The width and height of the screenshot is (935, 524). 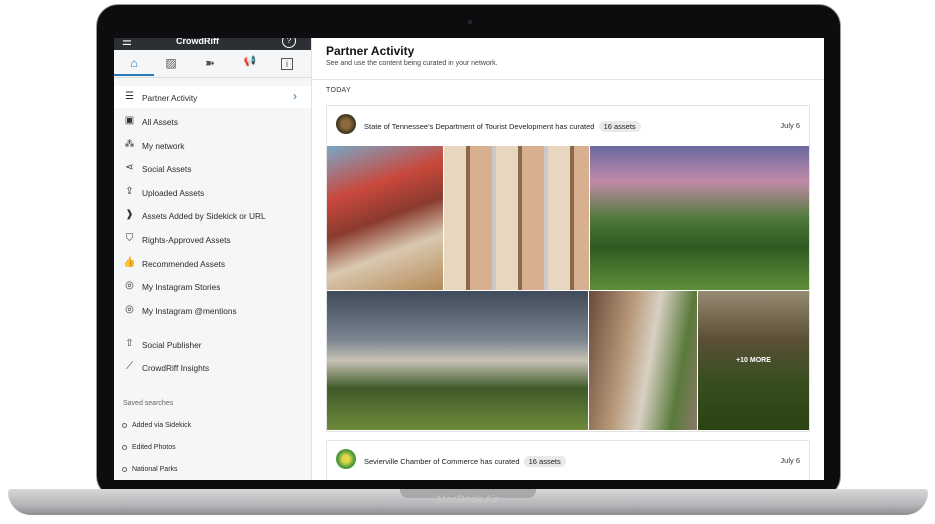 I want to click on photo-bridge-sunset, so click(x=699, y=218).